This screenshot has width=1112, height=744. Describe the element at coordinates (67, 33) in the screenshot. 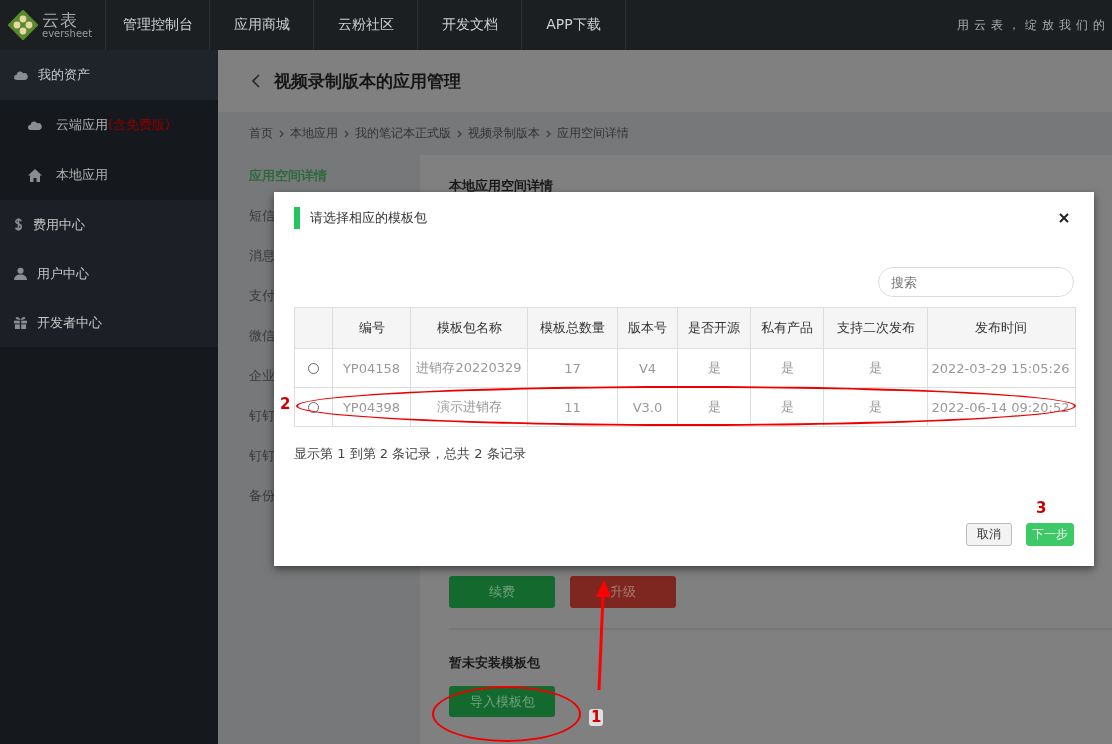

I see `logo-subtext: eversheet` at that location.